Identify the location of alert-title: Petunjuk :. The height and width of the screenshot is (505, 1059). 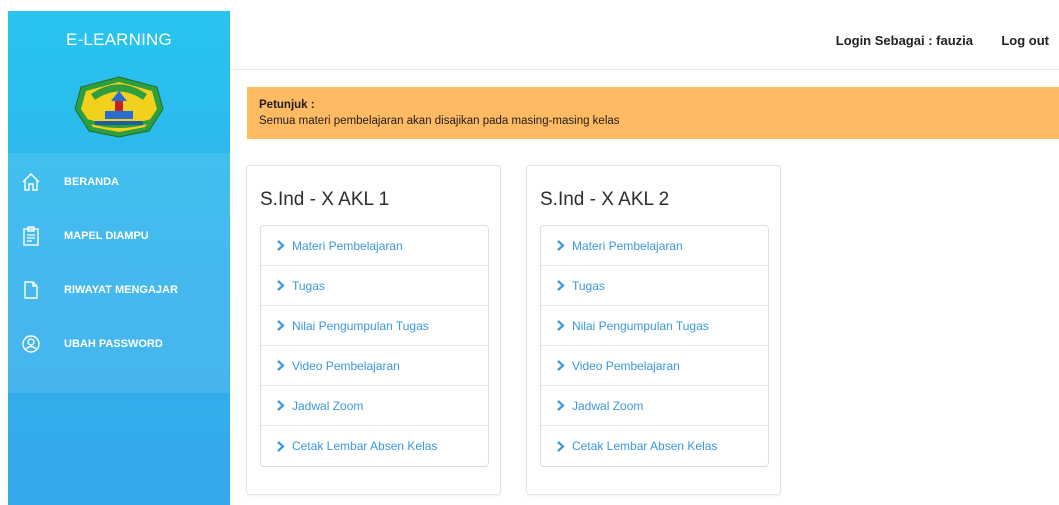
(287, 105).